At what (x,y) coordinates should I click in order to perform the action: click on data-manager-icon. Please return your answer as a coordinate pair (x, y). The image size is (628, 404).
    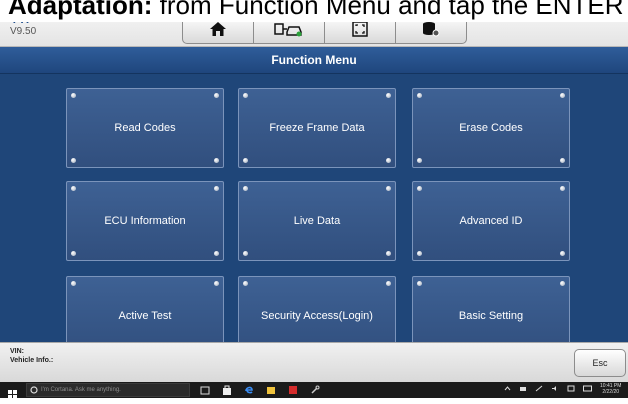
    Looking at the image, I should click on (431, 29).